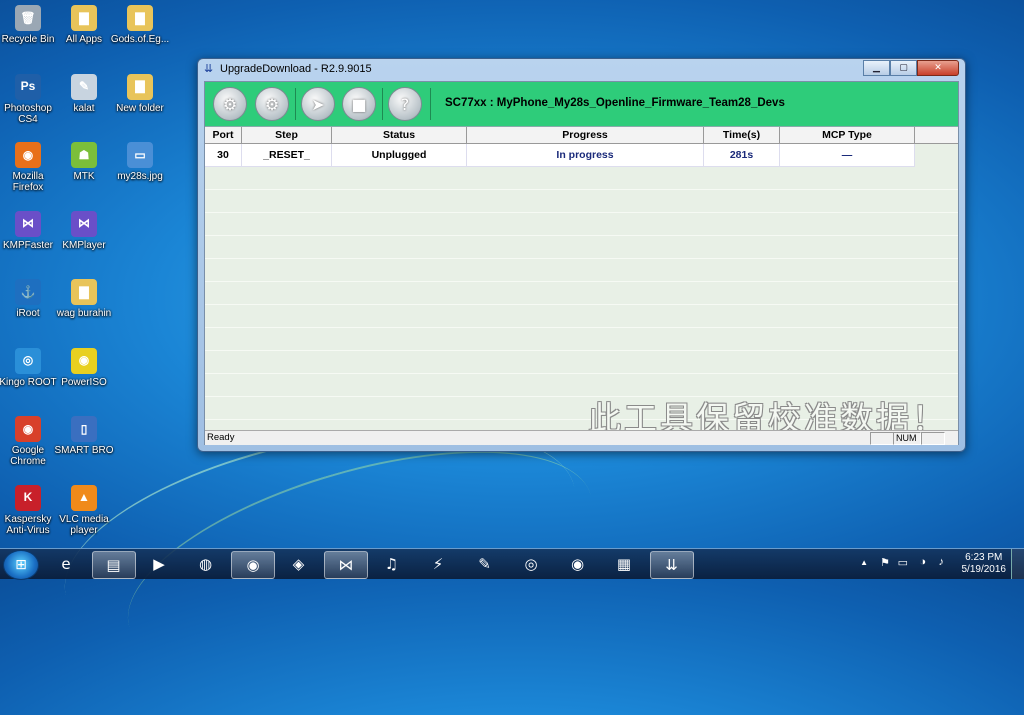 This screenshot has width=1024, height=715. I want to click on taskbar-itunes-button: ♫, so click(392, 564).